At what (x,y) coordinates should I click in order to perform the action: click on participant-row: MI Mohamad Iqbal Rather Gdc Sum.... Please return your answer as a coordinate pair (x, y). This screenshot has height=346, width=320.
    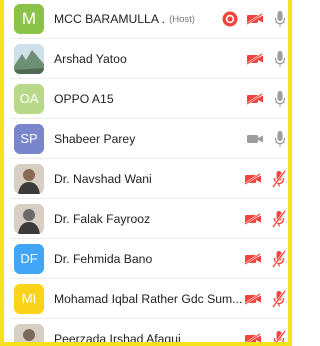
    Looking at the image, I should click on (149, 299).